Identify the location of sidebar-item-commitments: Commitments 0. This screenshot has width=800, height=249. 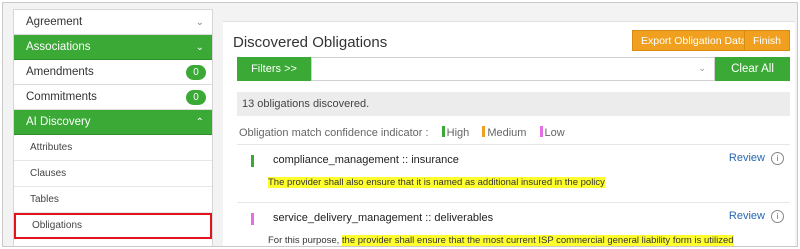
(113, 97).